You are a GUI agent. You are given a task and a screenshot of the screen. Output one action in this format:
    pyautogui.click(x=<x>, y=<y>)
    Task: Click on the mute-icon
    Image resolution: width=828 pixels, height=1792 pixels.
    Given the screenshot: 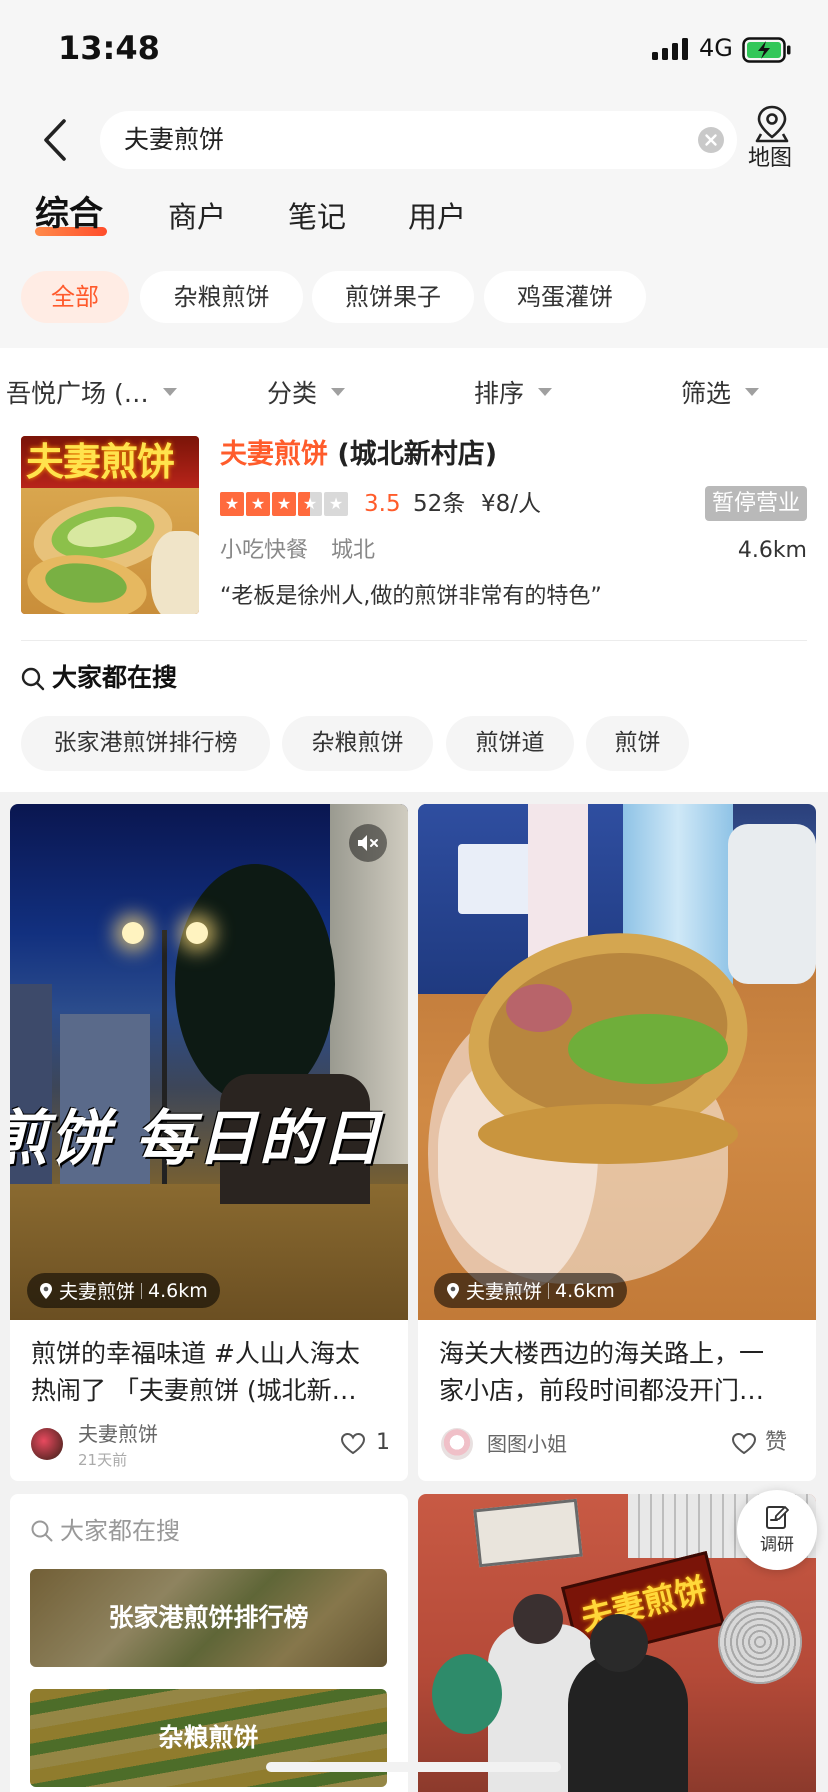 What is the action you would take?
    pyautogui.click(x=368, y=843)
    